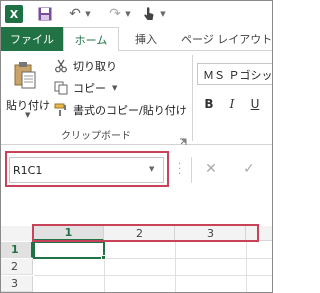 This screenshot has width=320, height=293. I want to click on tab-insert: 挿入, so click(146, 39).